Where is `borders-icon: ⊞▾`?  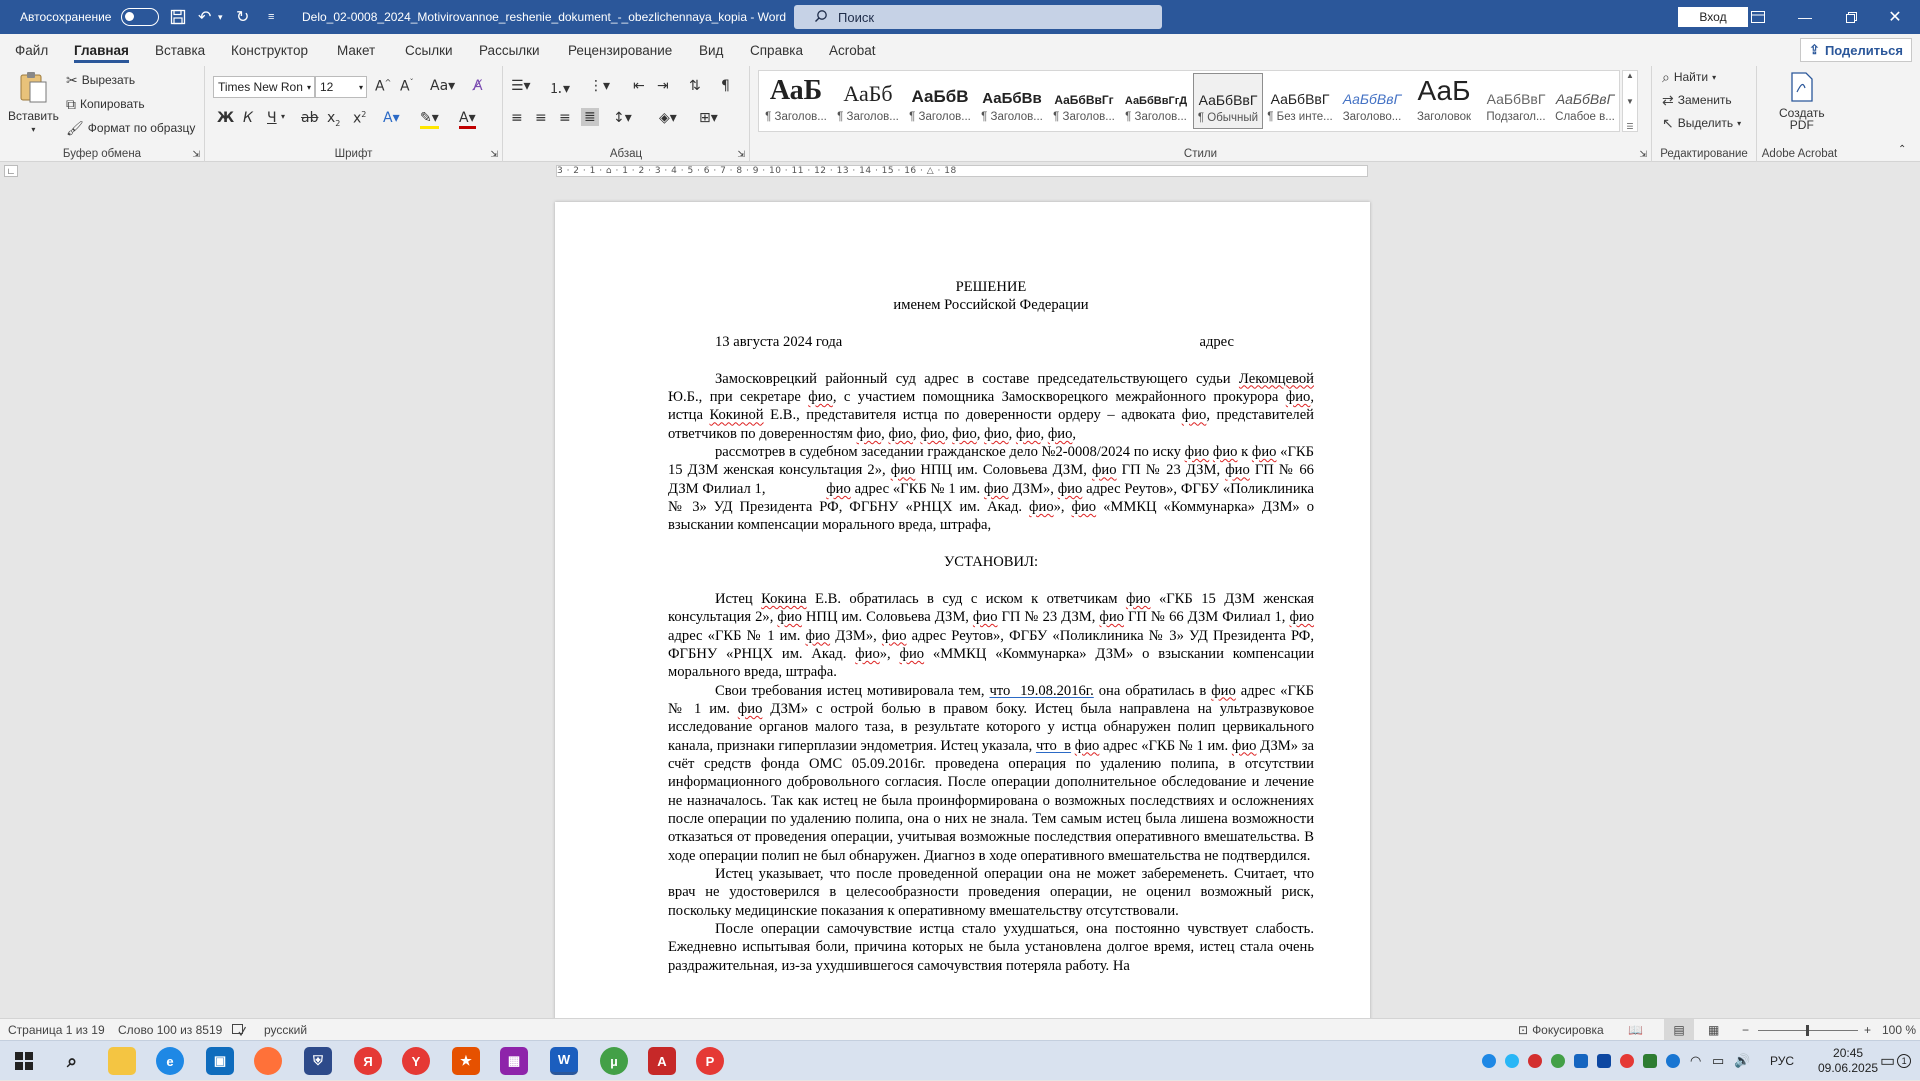
borders-icon: ⊞▾ is located at coordinates (708, 118).